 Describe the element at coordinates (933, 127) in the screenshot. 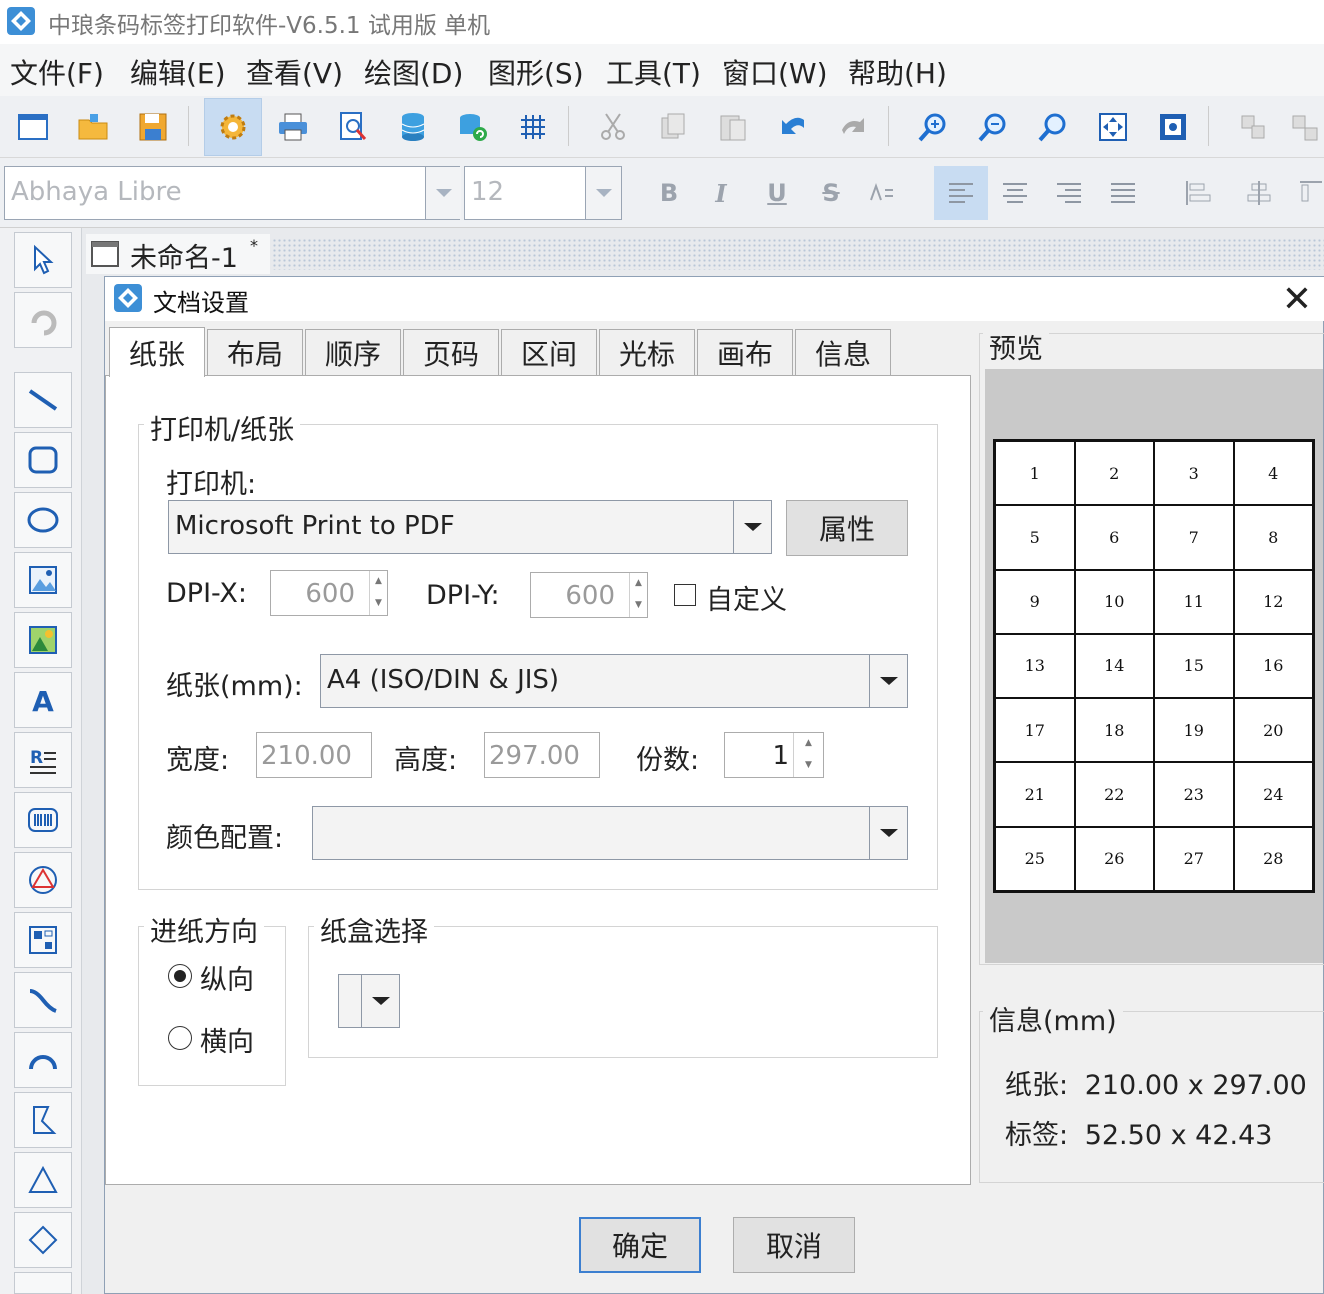

I see `zoom-in-button` at that location.